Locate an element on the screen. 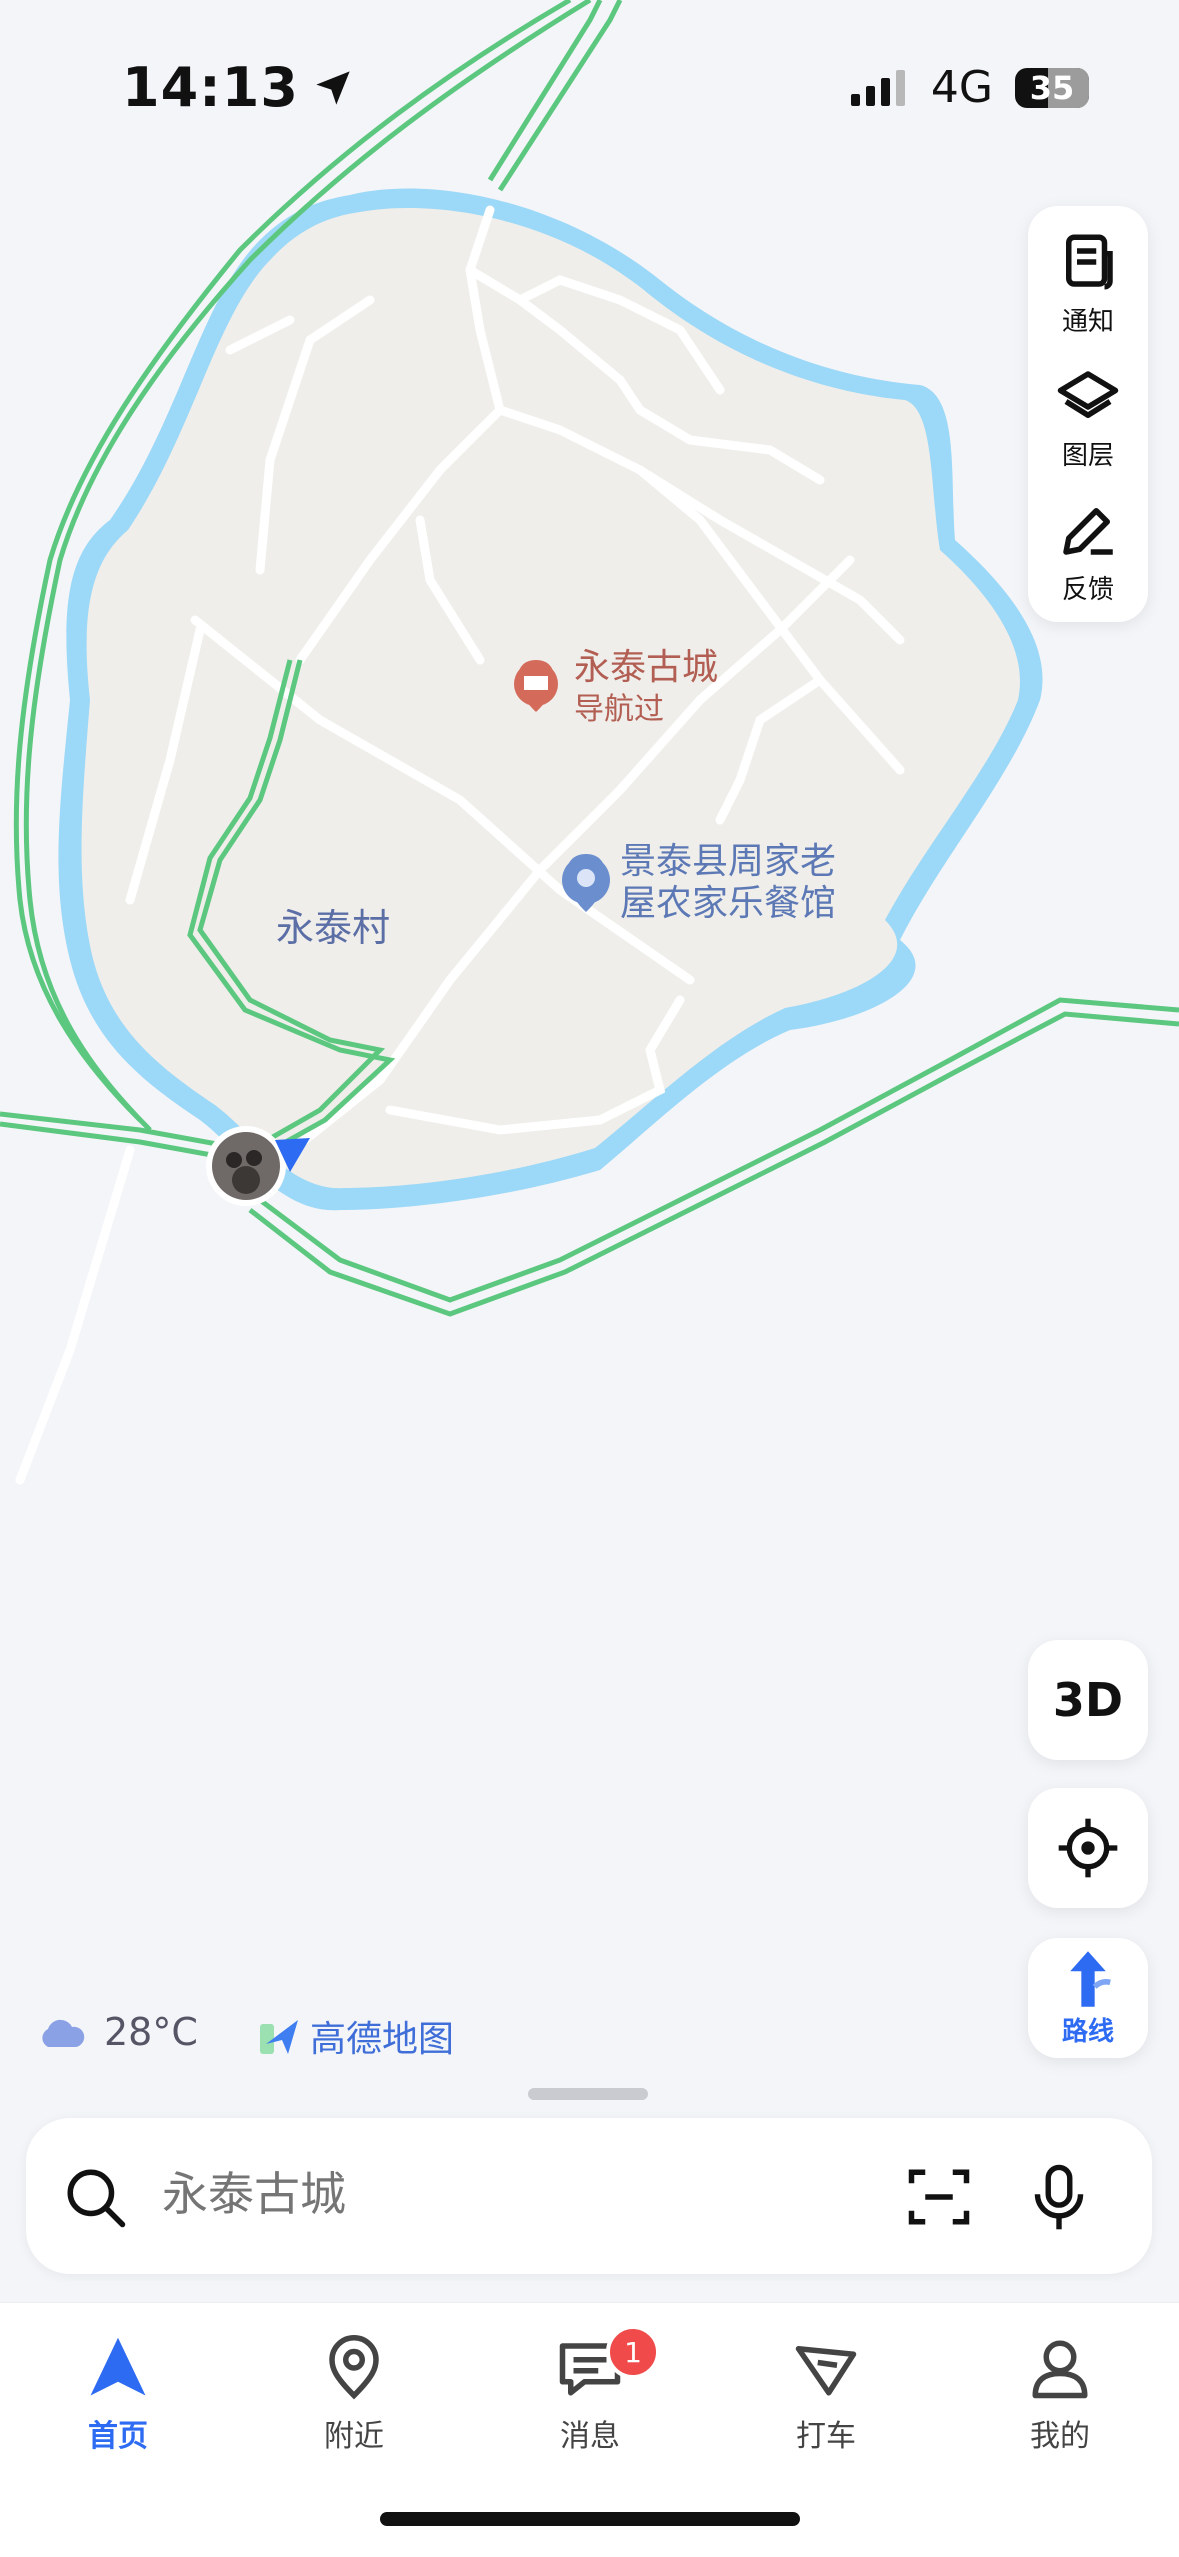 Image resolution: width=1179 pixels, height=2557 pixels. messages-badge: 1 is located at coordinates (633, 2352).